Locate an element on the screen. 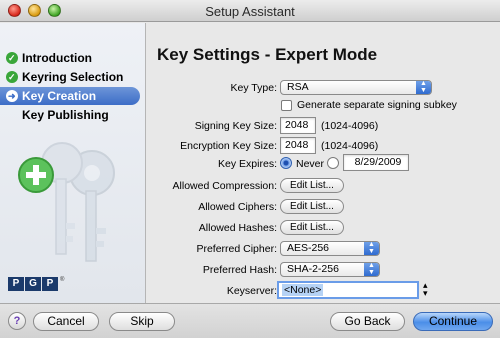 This screenshot has height=338, width=500. preferred-cipher-label: Preferred Cipher: is located at coordinates (236, 249).